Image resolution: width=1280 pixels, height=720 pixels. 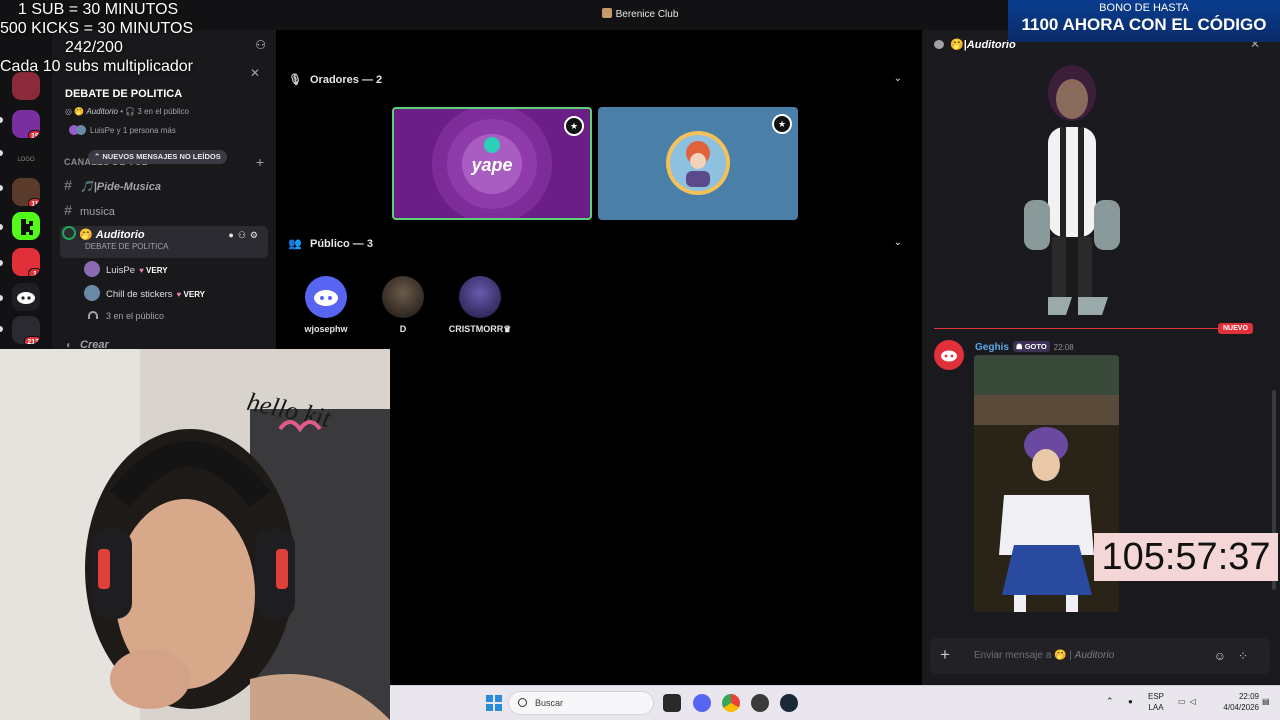 I want to click on participants-text: LuisPe y 1 persona más, so click(x=133, y=130).